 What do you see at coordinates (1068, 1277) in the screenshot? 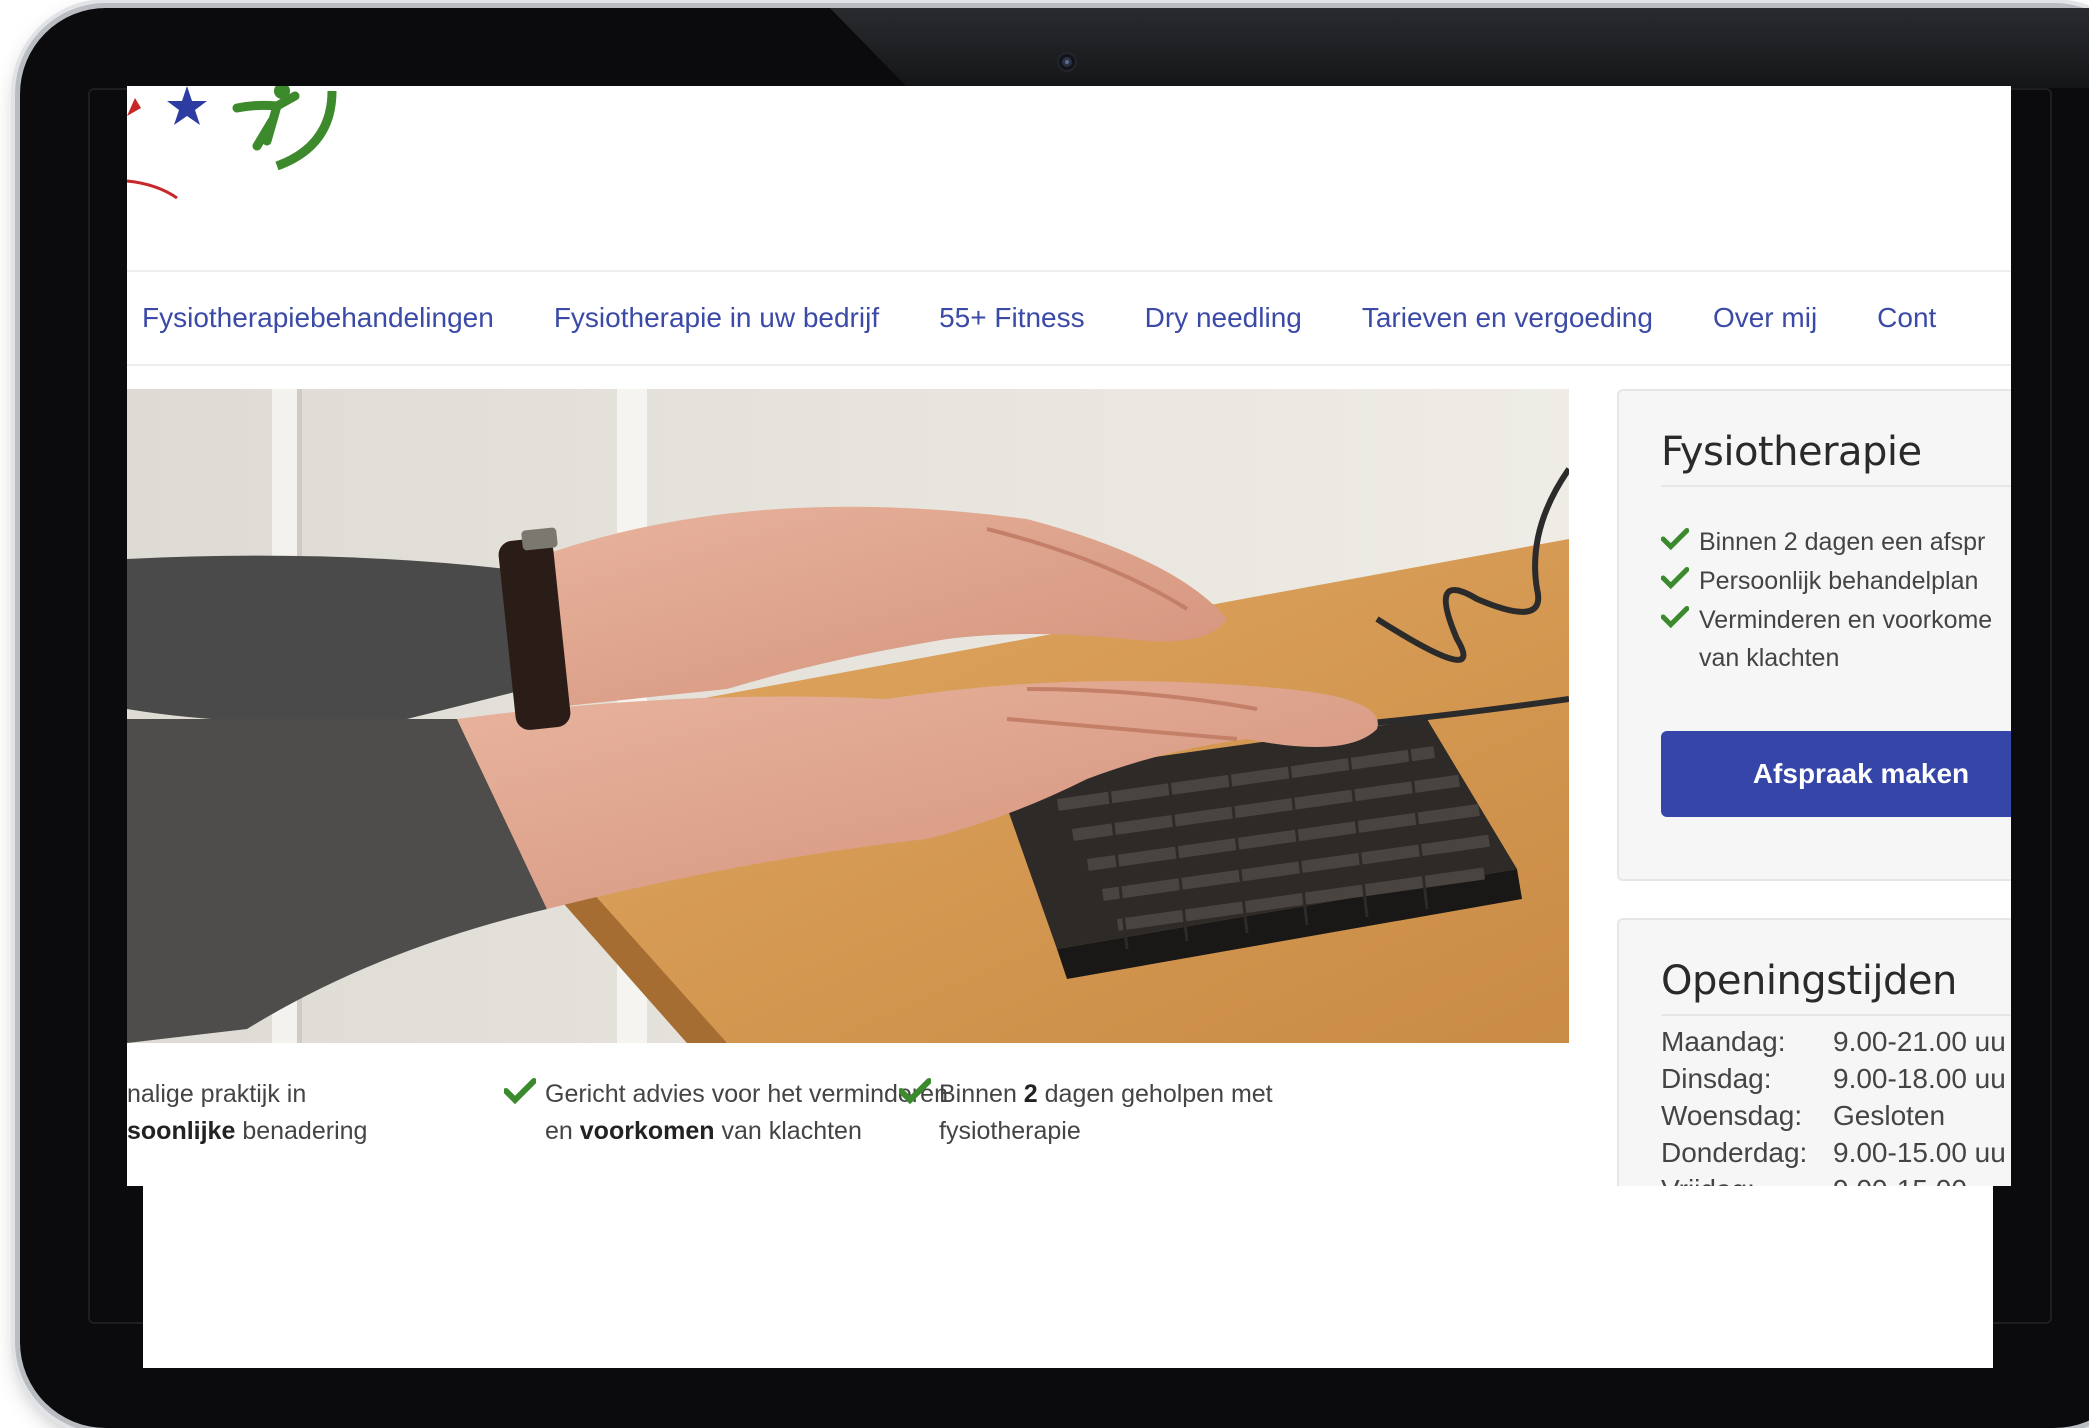
I see `lower-screen-area` at bounding box center [1068, 1277].